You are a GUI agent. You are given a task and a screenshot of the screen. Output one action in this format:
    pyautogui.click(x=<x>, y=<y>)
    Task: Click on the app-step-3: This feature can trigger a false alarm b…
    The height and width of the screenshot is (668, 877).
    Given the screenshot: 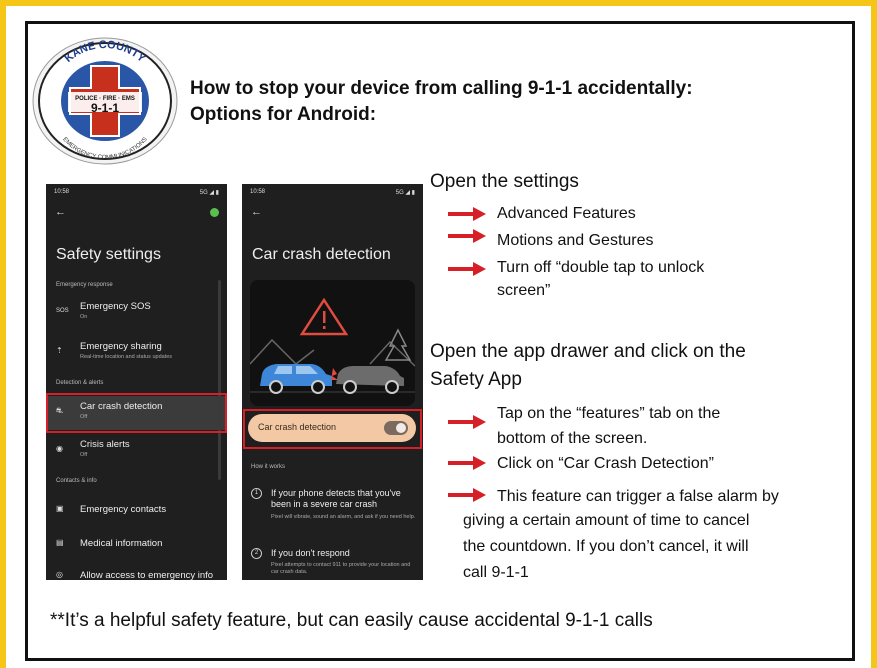 What is the action you would take?
    pyautogui.click(x=638, y=496)
    